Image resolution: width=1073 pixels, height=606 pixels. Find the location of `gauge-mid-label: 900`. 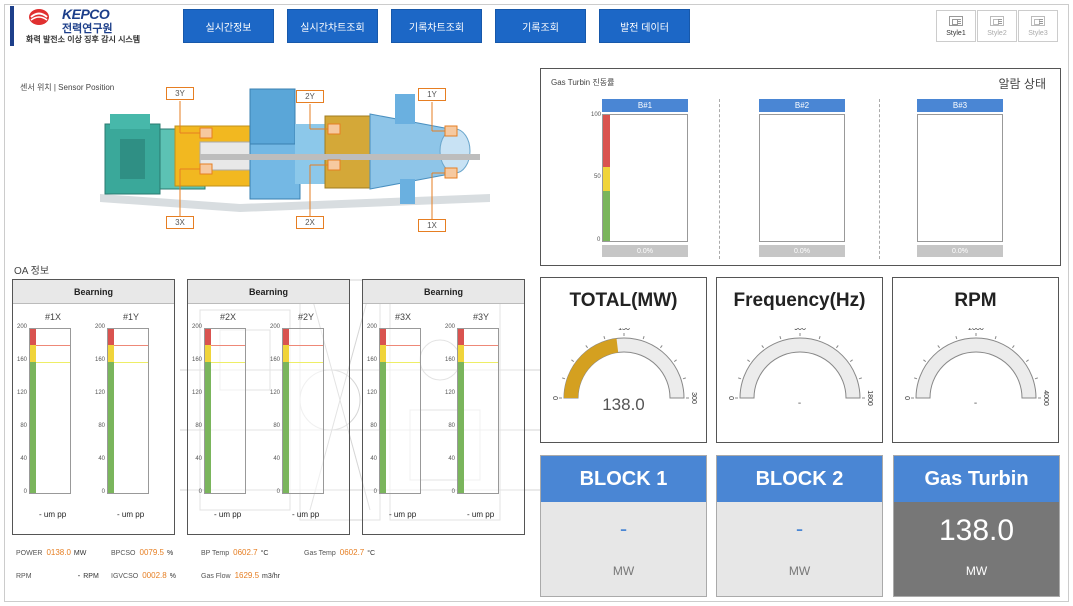

gauge-mid-label: 900 is located at coordinates (800, 330).